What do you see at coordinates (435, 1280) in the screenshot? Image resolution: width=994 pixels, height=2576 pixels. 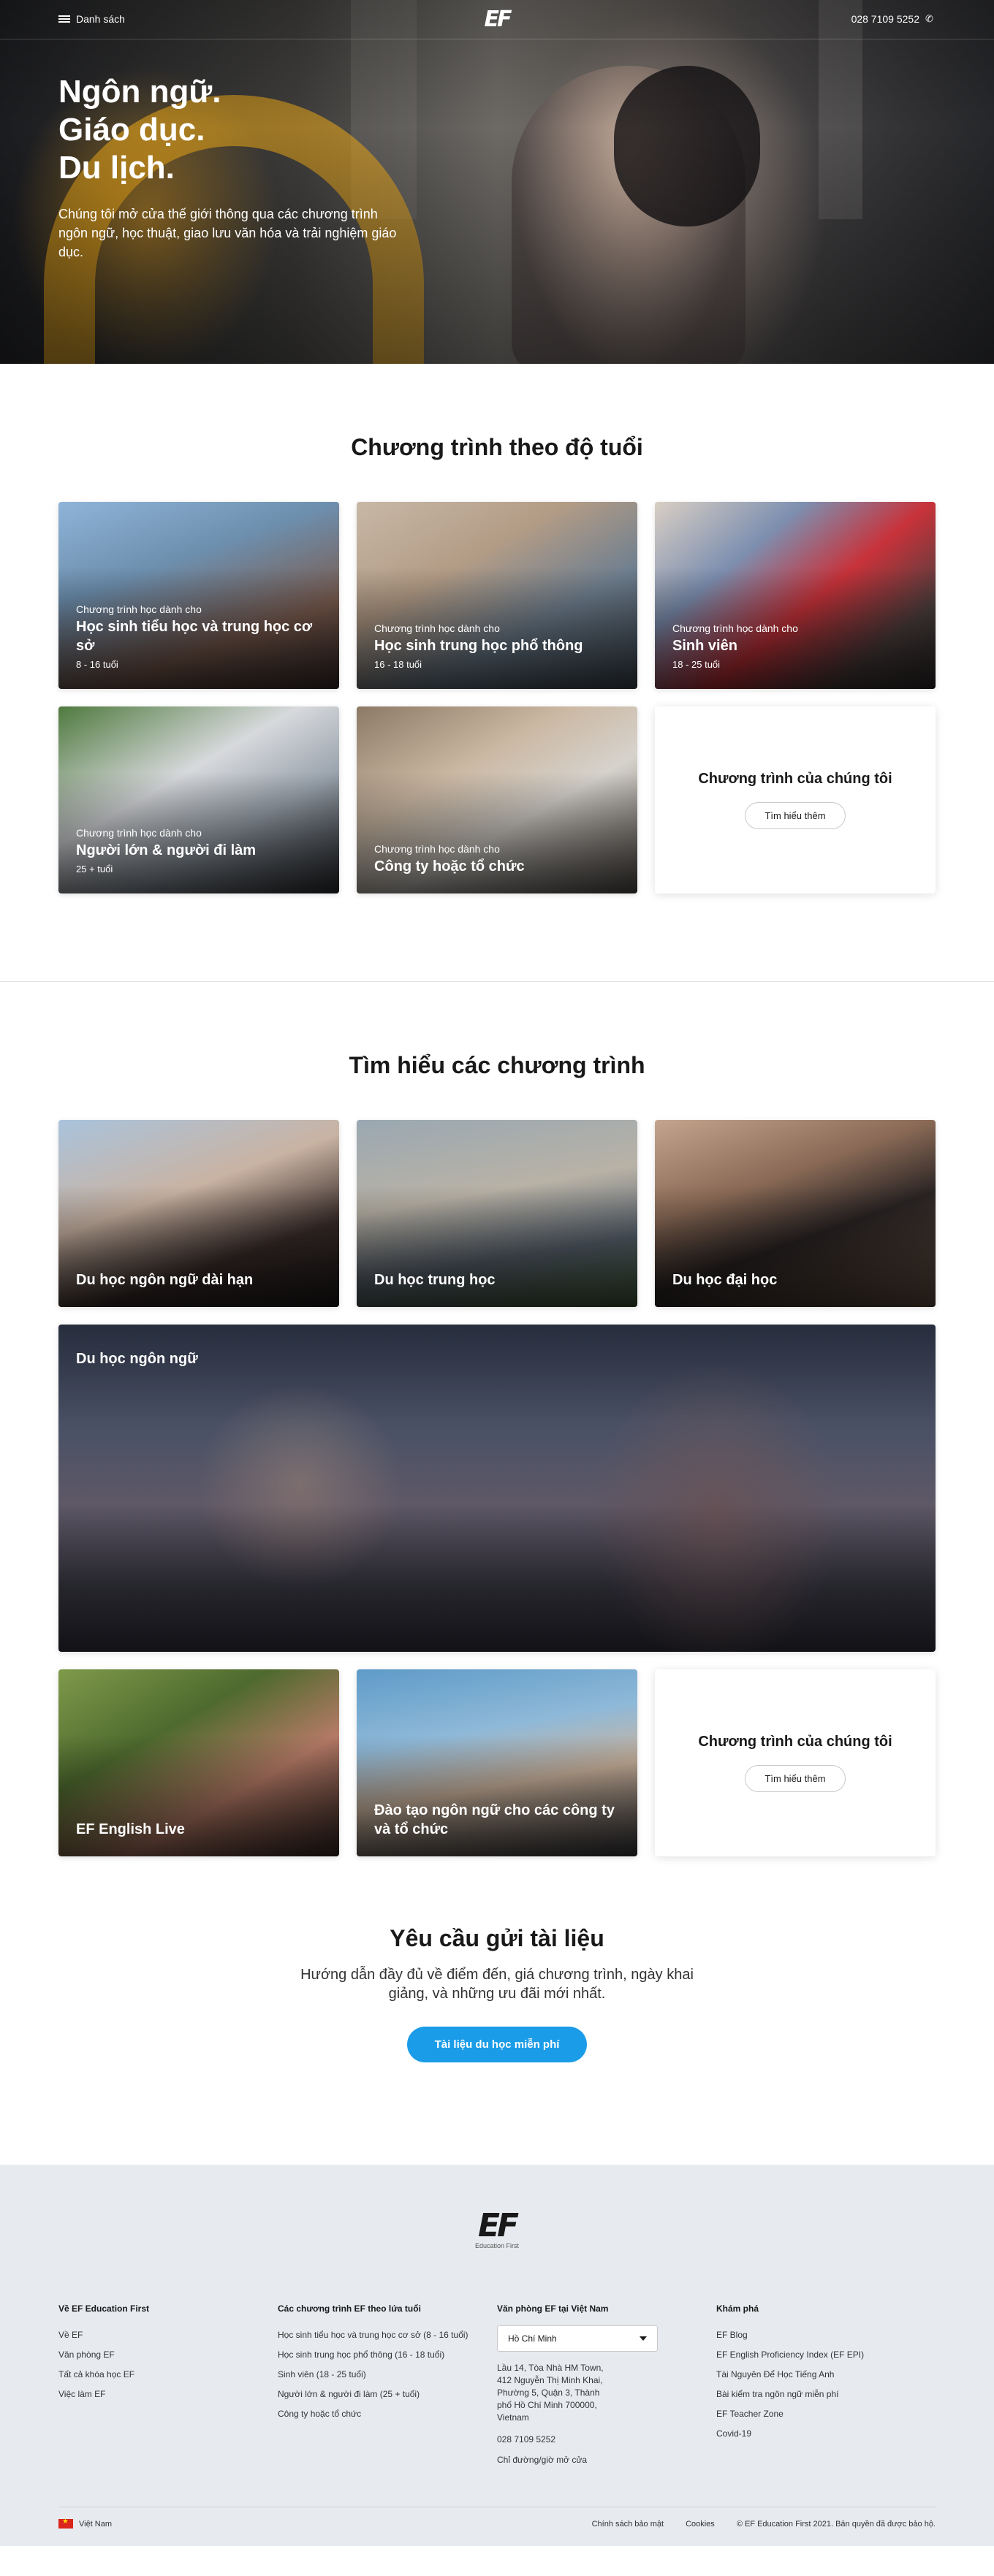 I see `card-title: Du học trung học` at bounding box center [435, 1280].